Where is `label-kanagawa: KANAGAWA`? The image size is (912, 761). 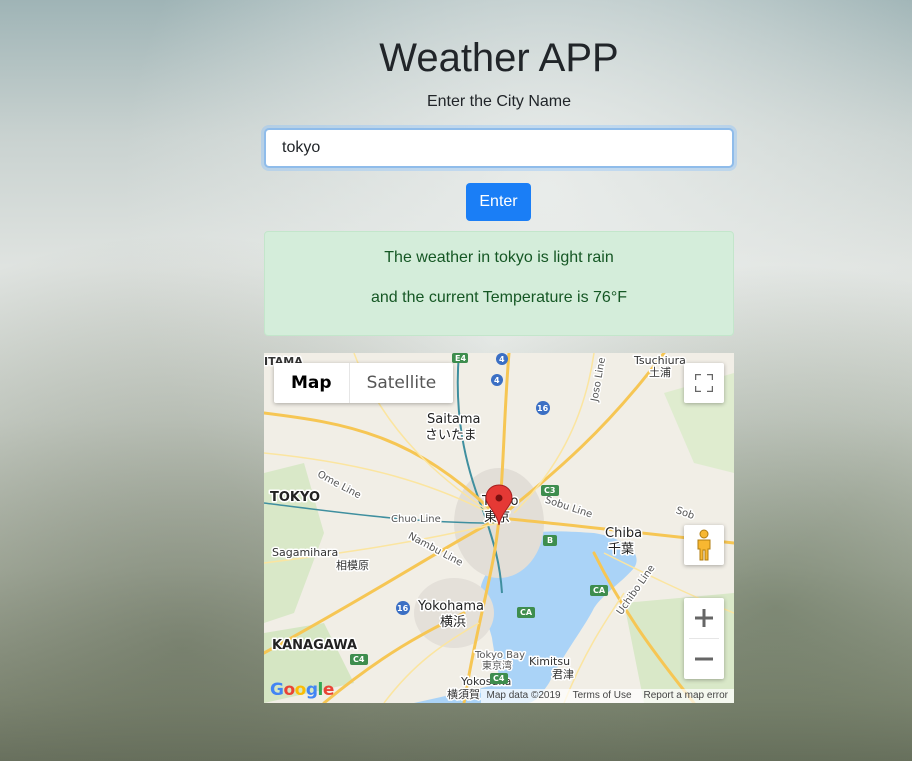
label-kanagawa: KANAGAWA is located at coordinates (314, 645).